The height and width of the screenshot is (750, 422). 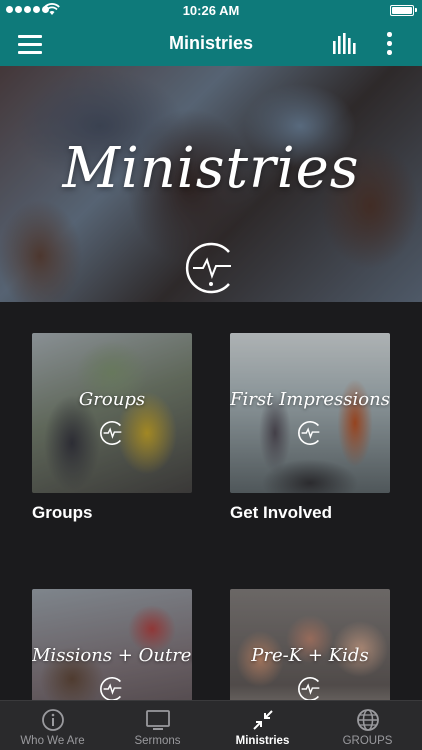 What do you see at coordinates (390, 44) in the screenshot?
I see `more-options-icon` at bounding box center [390, 44].